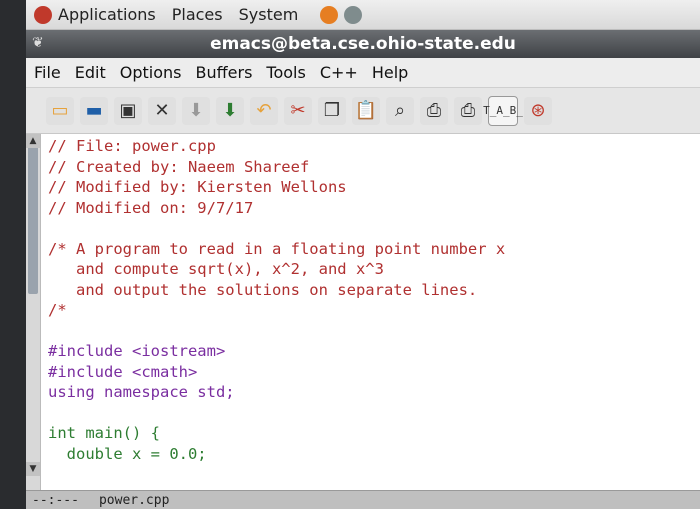 This screenshot has height=509, width=700. What do you see at coordinates (332, 110) in the screenshot?
I see `copy-icon: ❐` at bounding box center [332, 110].